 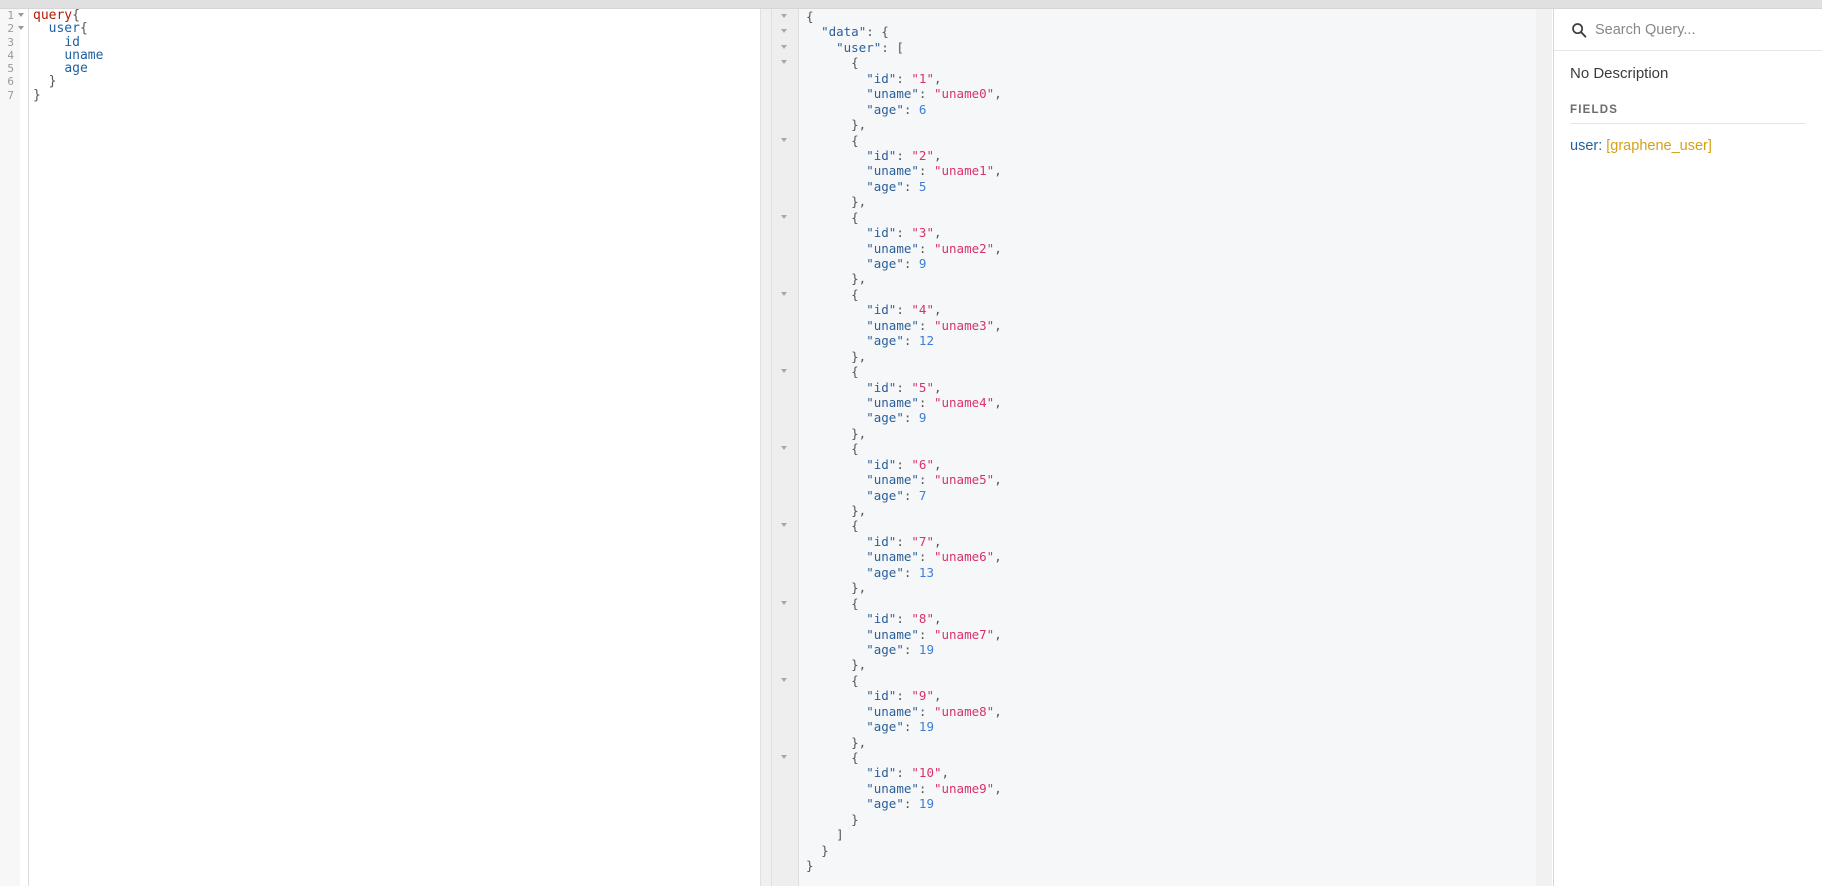 I want to click on query-line-text: user{, so click(x=60, y=28).